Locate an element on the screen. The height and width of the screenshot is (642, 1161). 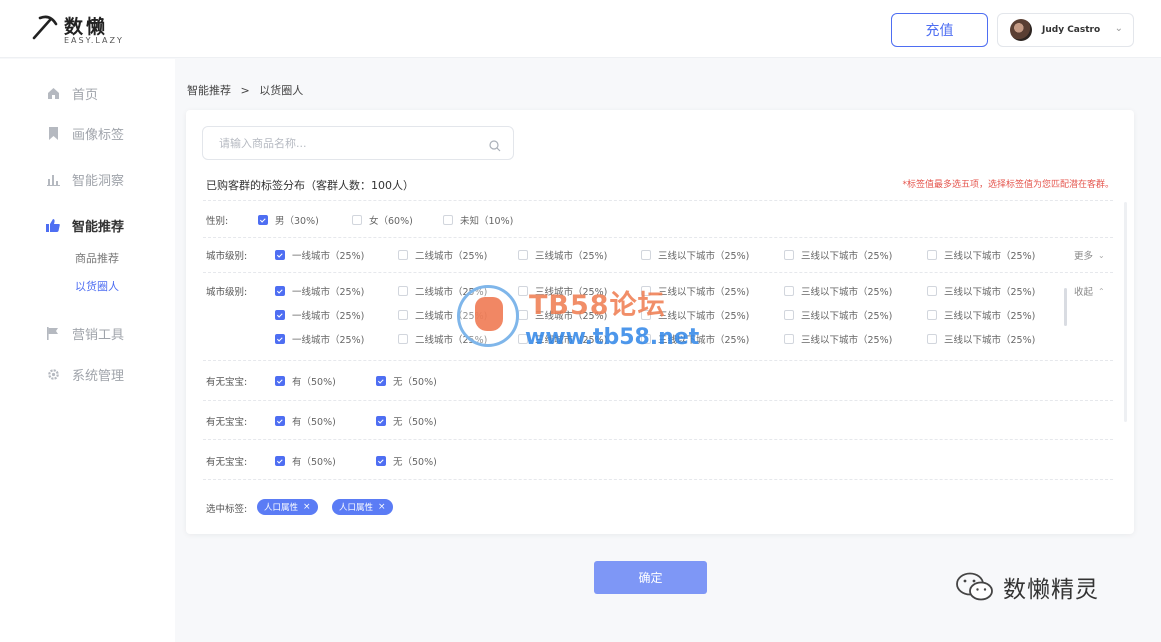
top-header: 数懒 EASY.LAZY 充值 Judy Castro ⌄ is located at coordinates (580, 29).